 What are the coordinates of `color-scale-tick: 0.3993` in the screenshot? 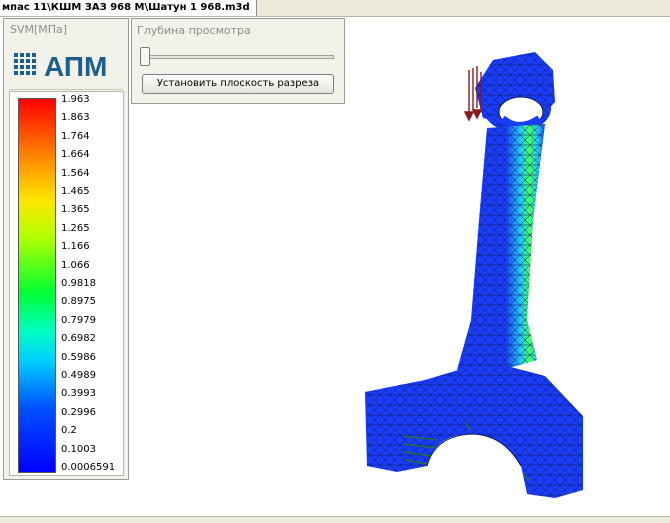 It's located at (78, 394).